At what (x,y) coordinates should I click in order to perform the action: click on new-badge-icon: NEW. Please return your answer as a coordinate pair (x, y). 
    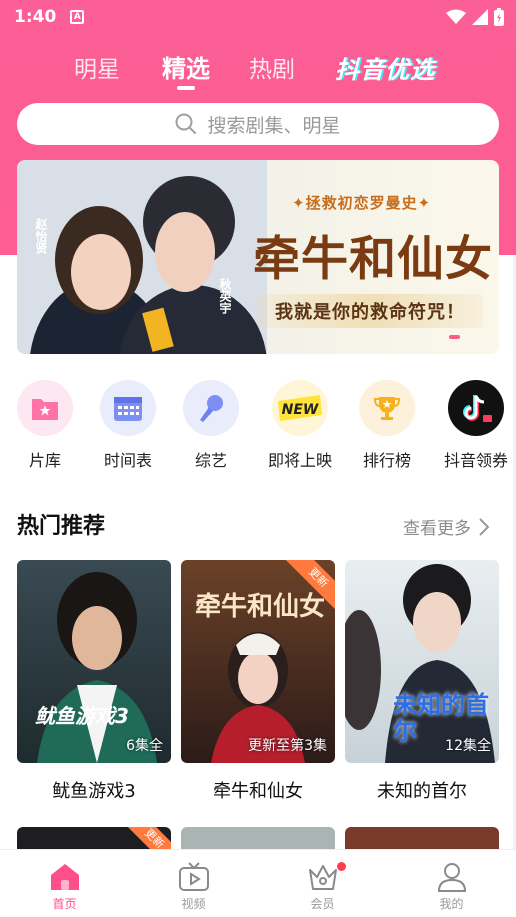
    Looking at the image, I should click on (300, 408).